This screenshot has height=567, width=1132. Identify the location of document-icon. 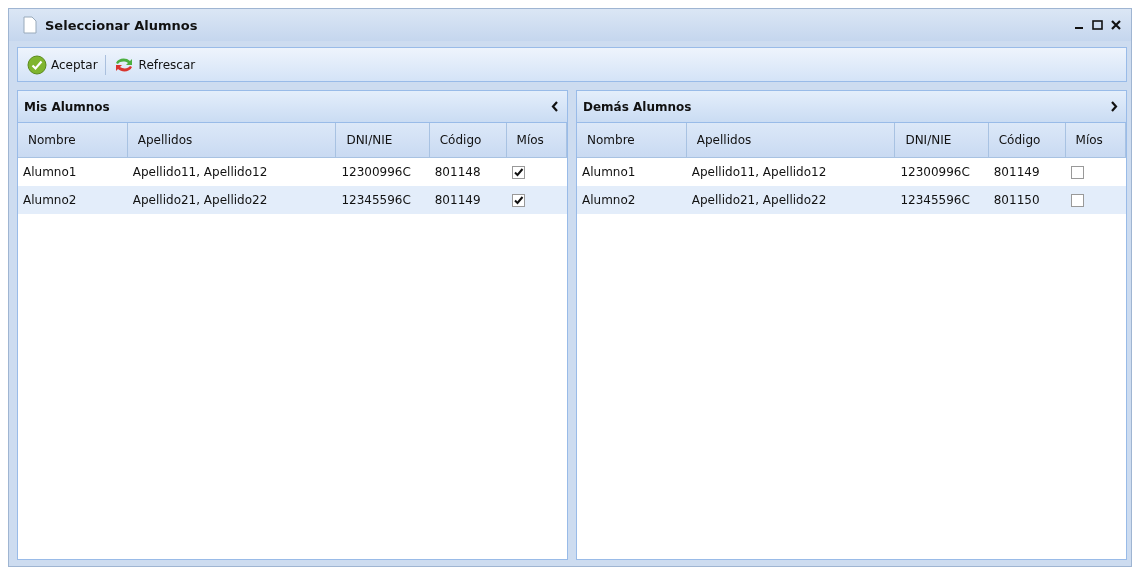
(30, 25).